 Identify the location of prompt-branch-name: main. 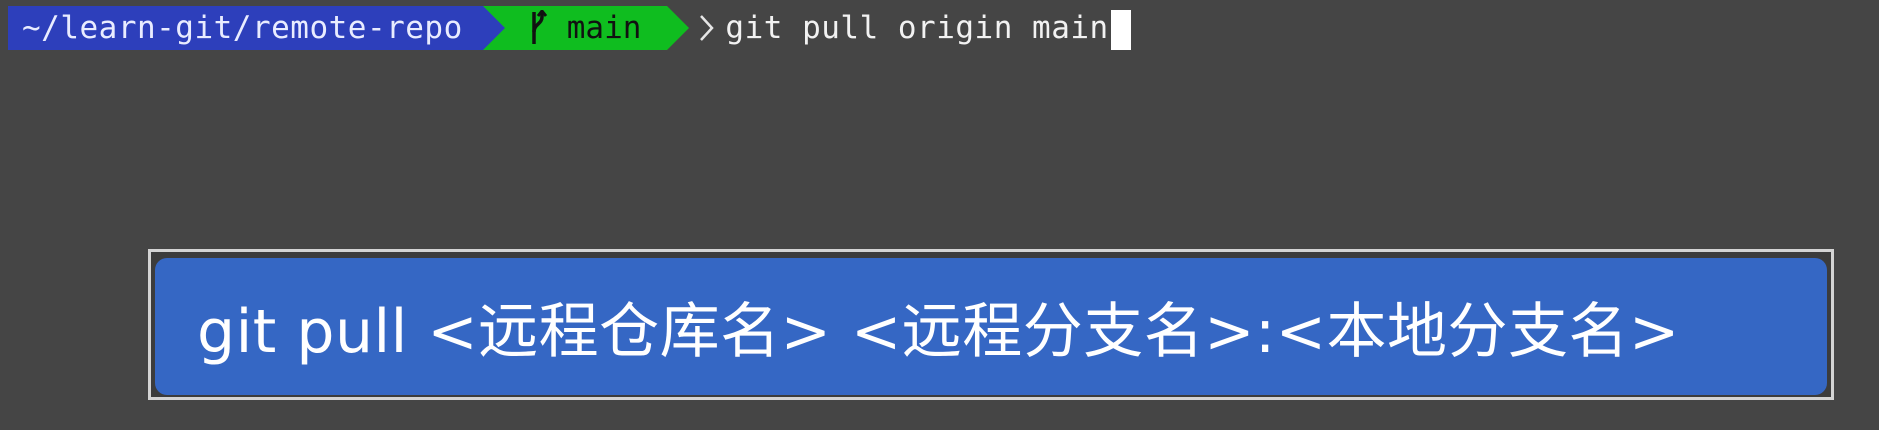
(604, 28).